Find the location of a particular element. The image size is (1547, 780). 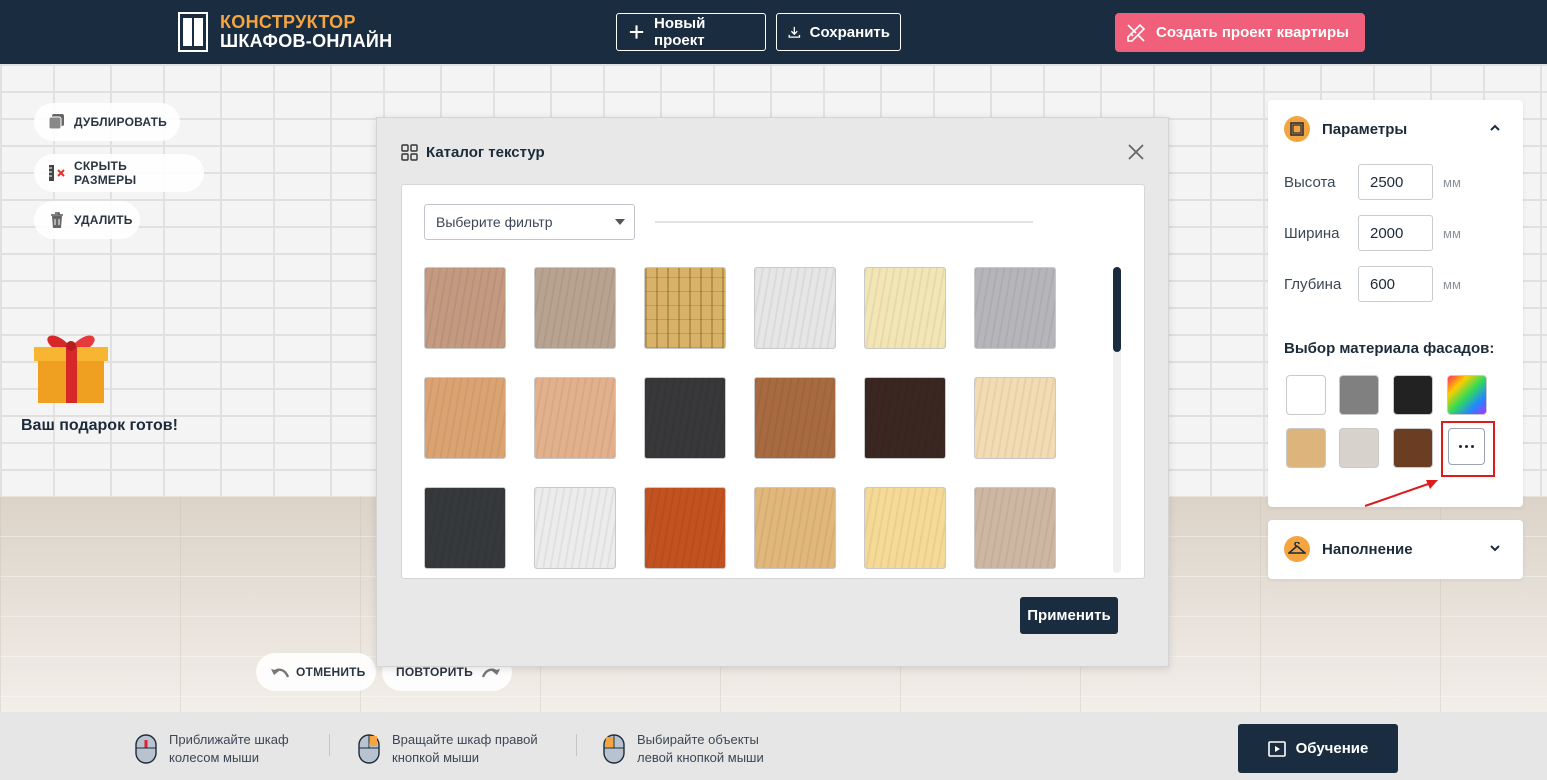

parameters-title: Параметры is located at coordinates (1365, 129).